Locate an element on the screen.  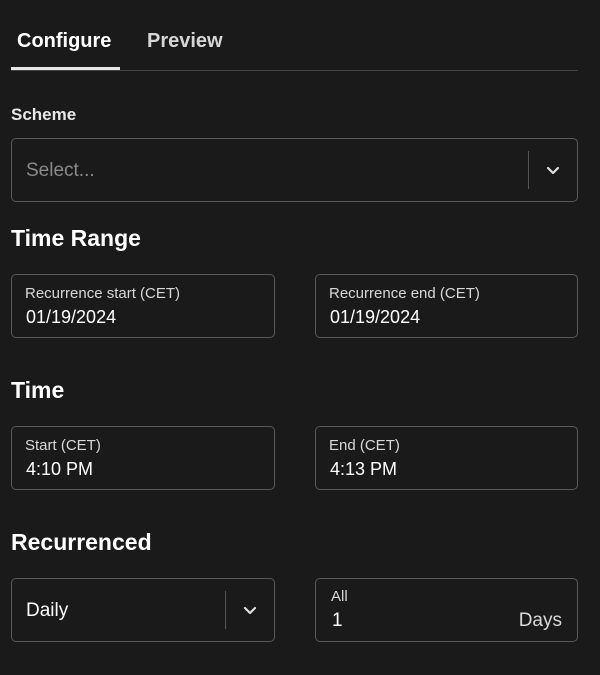
recurrence-start-field: Recurrence start (CET) 01/19/2024 is located at coordinates (143, 306).